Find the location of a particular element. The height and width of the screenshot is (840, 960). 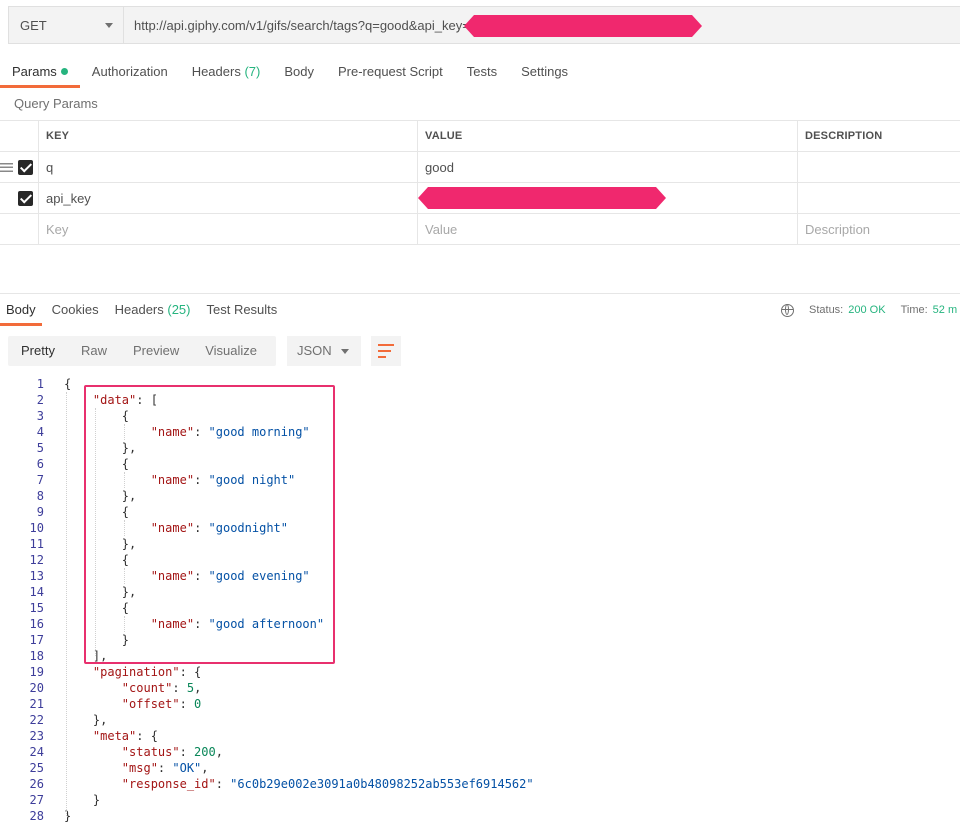

response-tab-headers: Headers (25) is located at coordinates (153, 310).